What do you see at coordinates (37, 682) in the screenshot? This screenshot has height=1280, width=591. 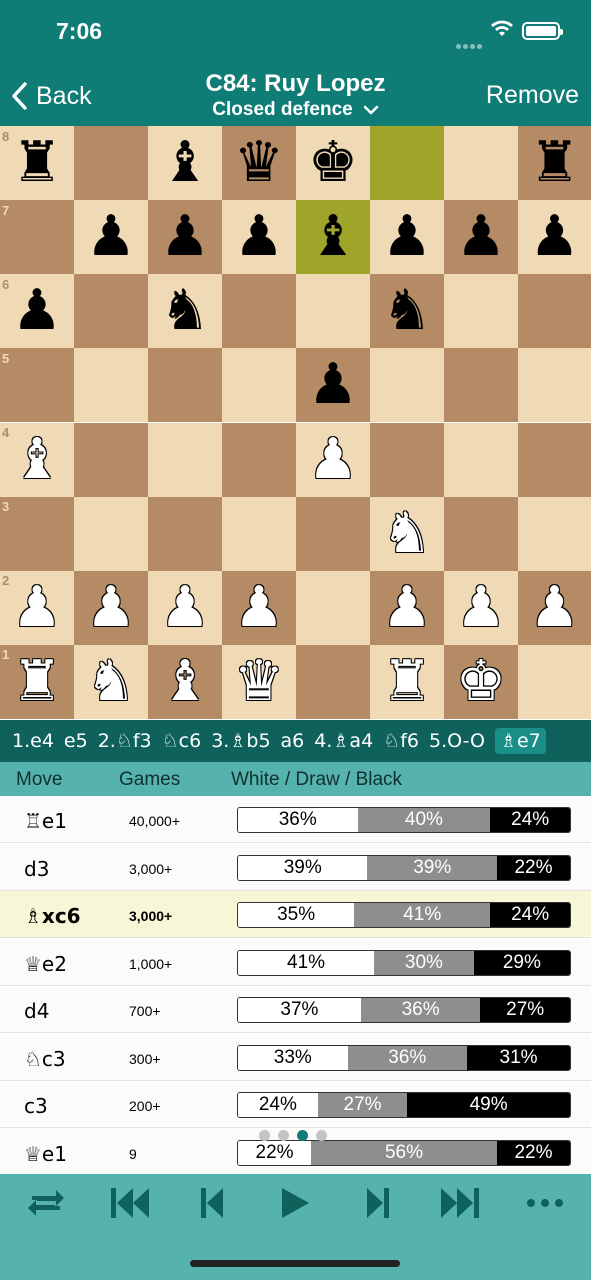 I see `white-rook-piece: ♜` at bounding box center [37, 682].